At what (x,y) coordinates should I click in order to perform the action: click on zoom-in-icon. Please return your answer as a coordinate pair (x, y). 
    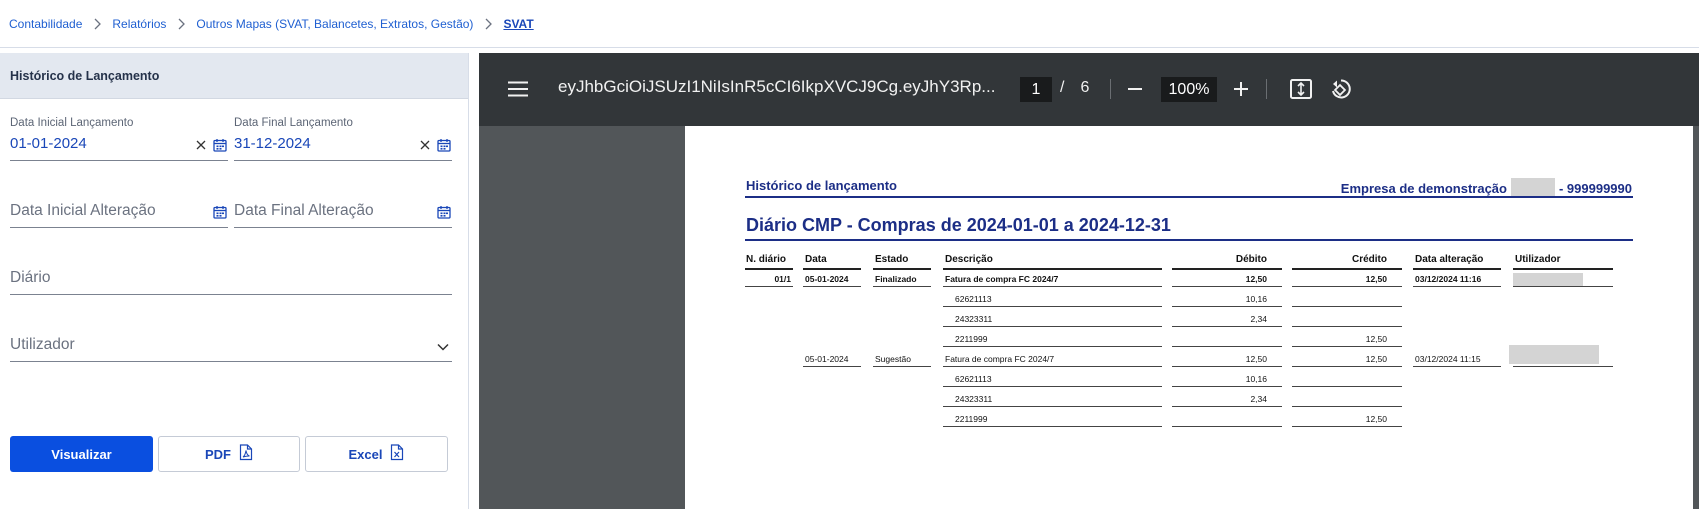
    Looking at the image, I should click on (1241, 89).